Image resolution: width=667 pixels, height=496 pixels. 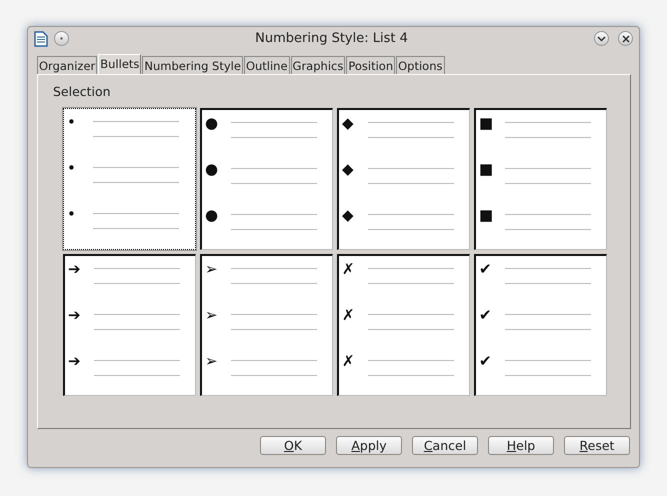 I want to click on dialog-button: Cancel, so click(x=445, y=445).